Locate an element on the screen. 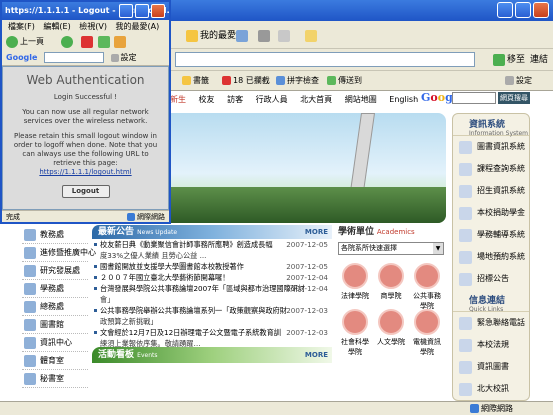 This screenshot has width=553, height=415. college-link: 商學院 is located at coordinates (391, 282).